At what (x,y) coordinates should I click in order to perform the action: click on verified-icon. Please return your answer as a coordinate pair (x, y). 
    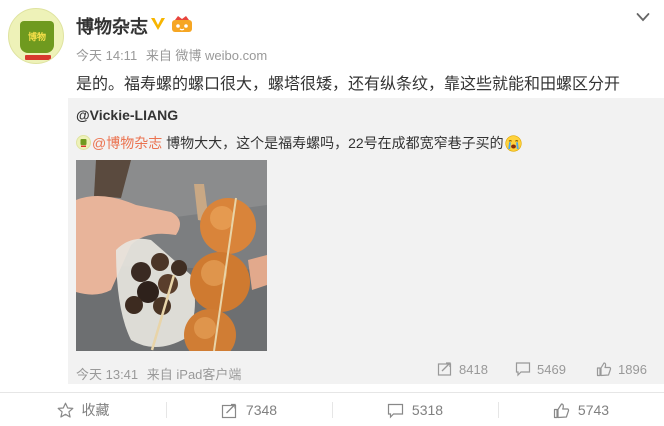
    Looking at the image, I should click on (158, 24).